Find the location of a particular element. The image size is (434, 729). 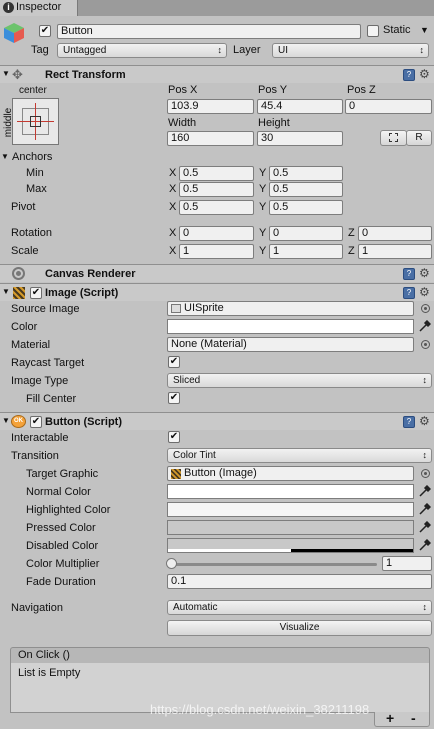

normal-color-field is located at coordinates (290, 491).